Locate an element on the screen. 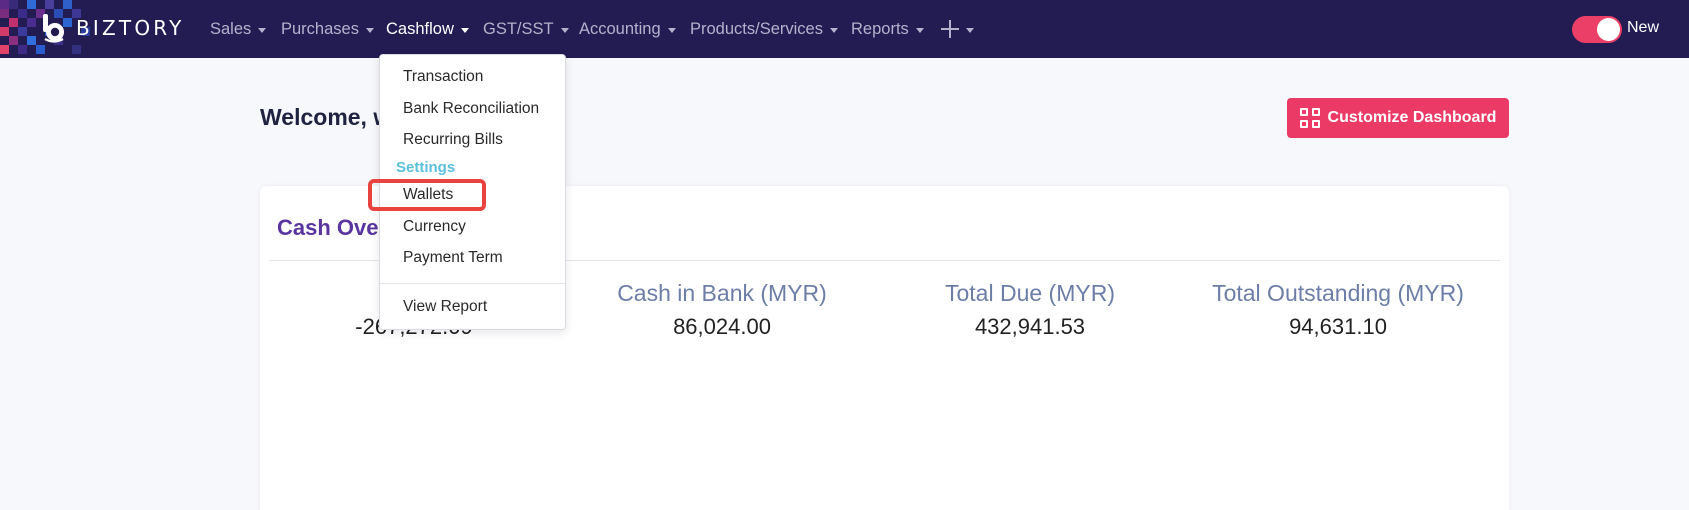 This screenshot has width=1689, height=510. wallets-highlight-box is located at coordinates (427, 195).